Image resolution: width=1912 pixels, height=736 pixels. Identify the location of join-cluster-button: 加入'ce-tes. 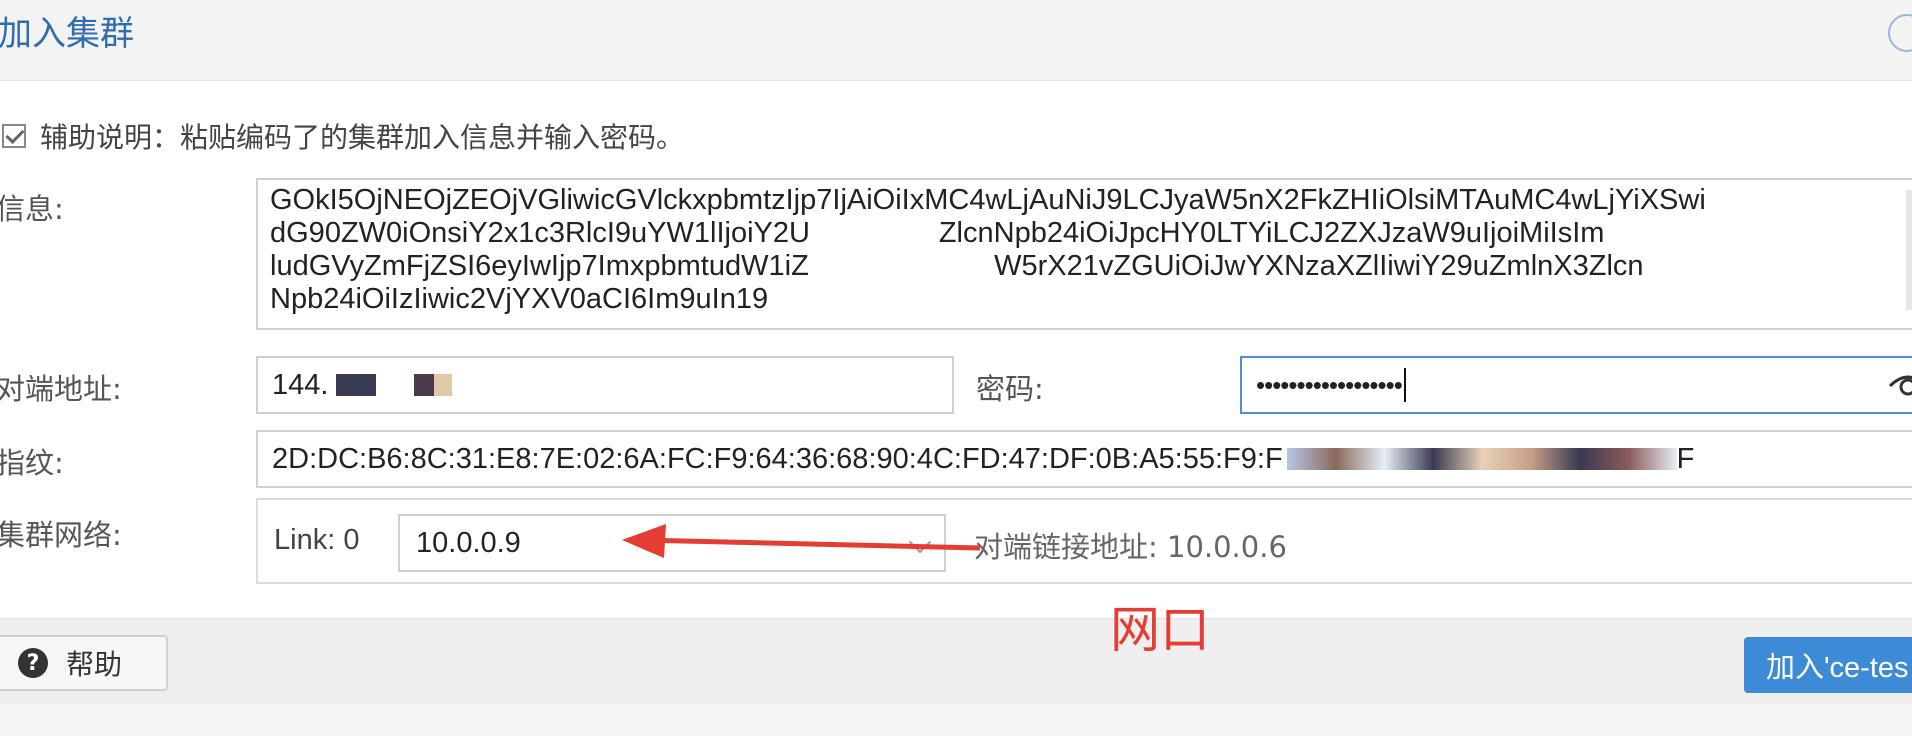
(1828, 665).